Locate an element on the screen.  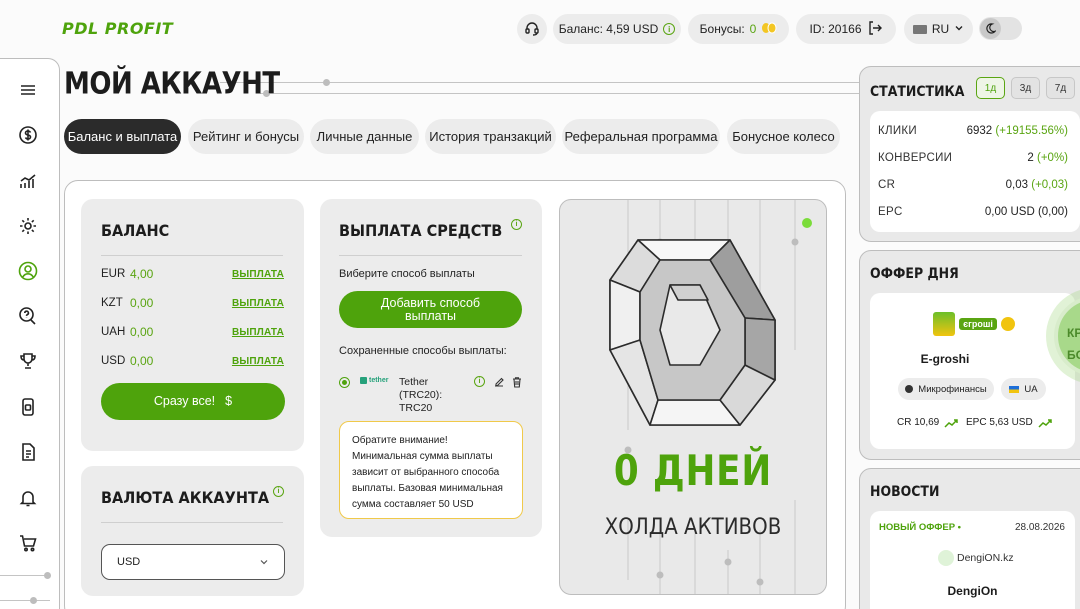
menu-icon is located at coordinates (28, 90).